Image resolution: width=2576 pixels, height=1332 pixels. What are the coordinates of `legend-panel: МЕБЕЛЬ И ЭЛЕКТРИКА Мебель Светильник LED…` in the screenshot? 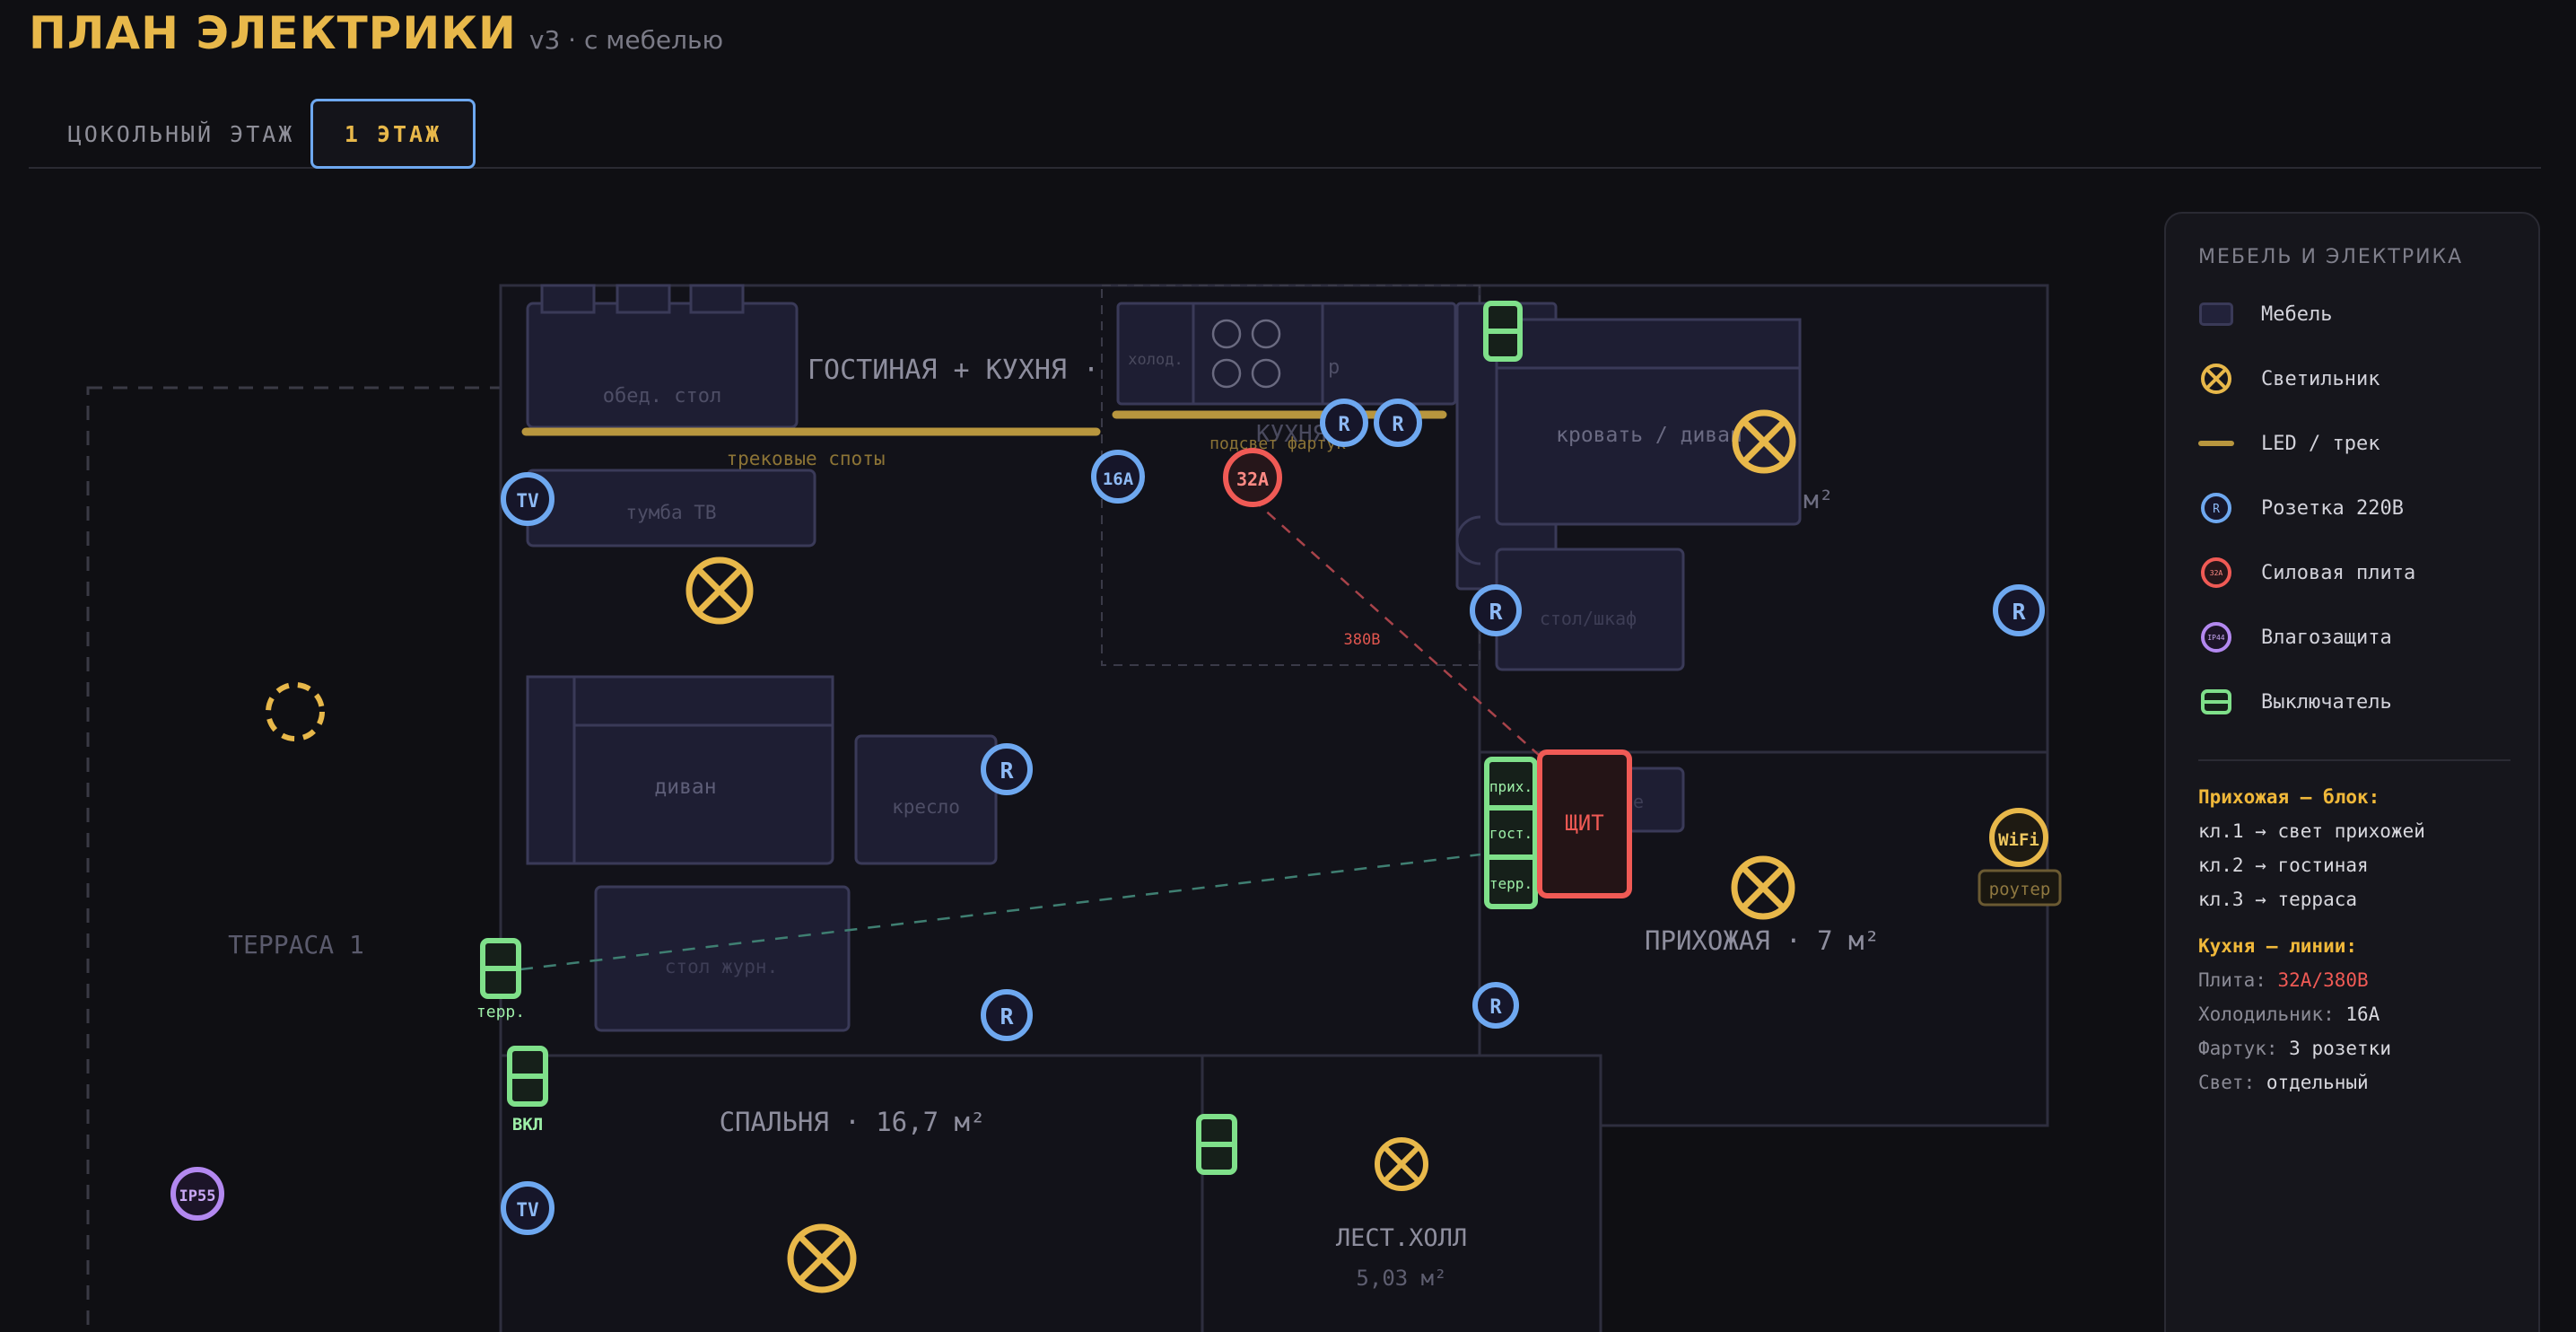 It's located at (2352, 772).